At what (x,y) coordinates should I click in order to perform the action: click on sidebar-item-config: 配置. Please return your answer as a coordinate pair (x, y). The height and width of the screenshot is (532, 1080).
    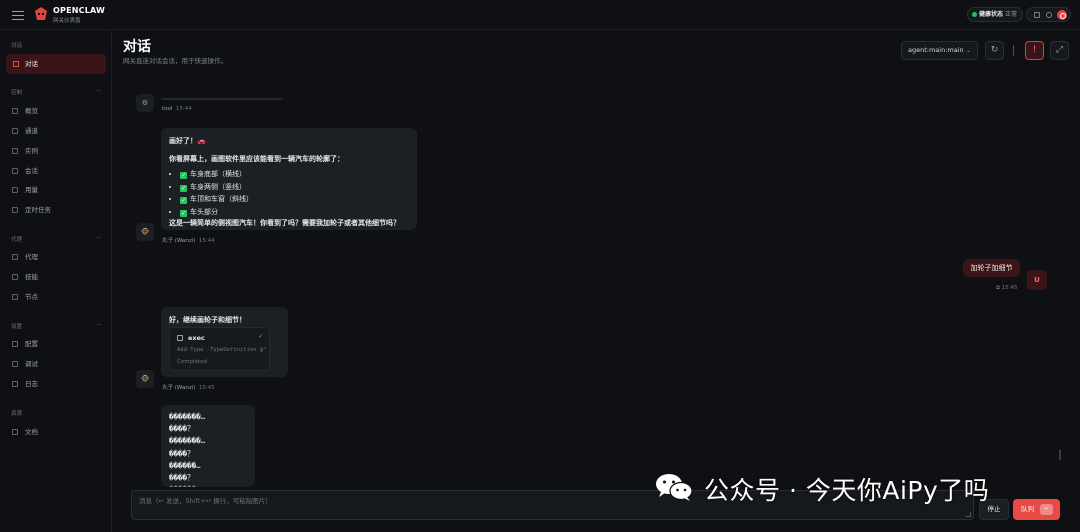
    Looking at the image, I should click on (58, 344).